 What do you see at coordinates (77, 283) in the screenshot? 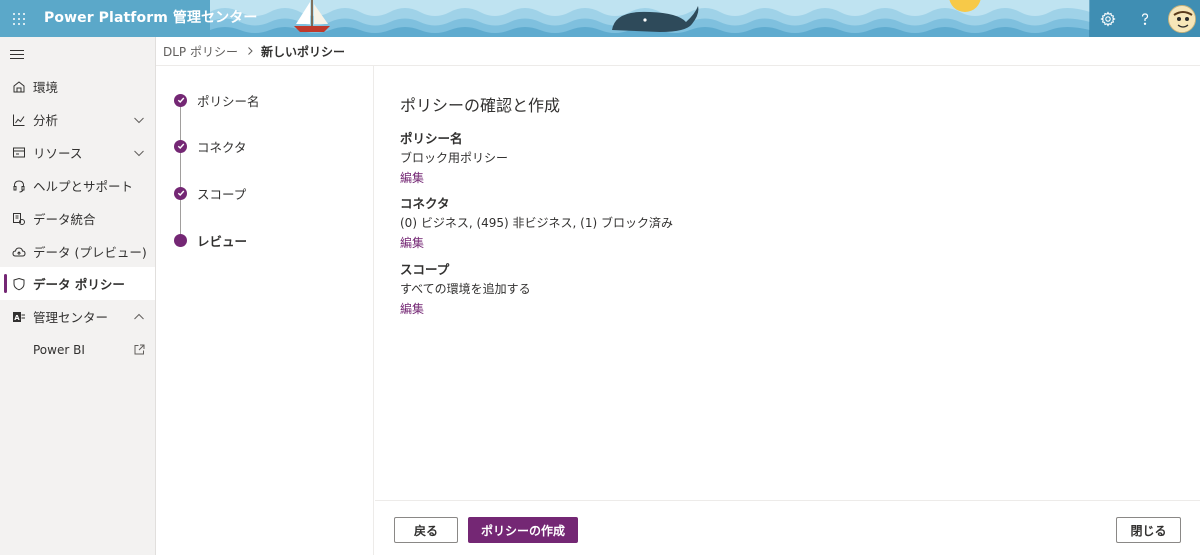
I see `nav-item-data-policies: データ ポリシー` at bounding box center [77, 283].